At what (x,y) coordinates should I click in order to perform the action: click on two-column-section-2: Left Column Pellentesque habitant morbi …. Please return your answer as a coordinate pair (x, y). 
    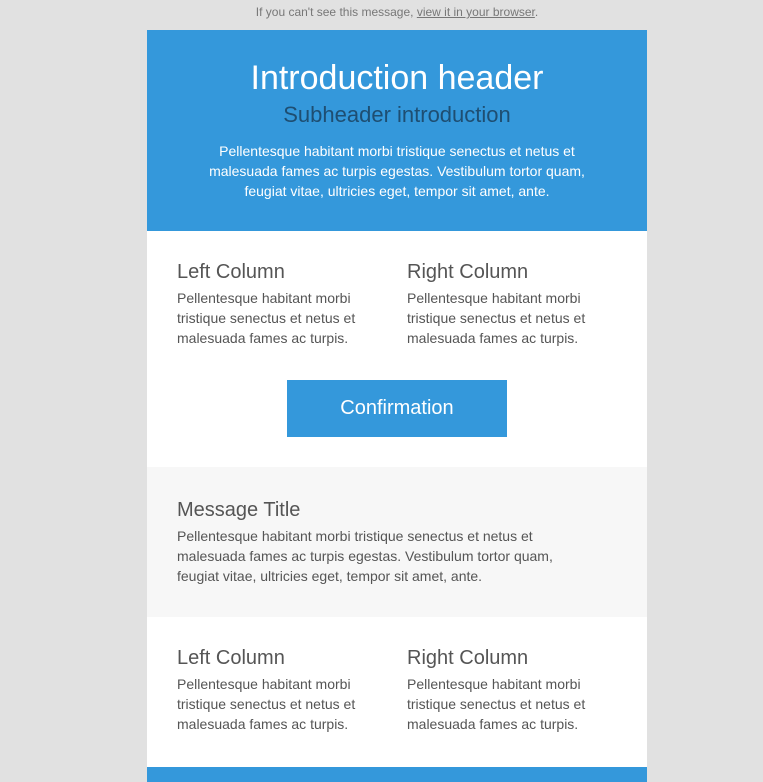
    Looking at the image, I should click on (397, 692).